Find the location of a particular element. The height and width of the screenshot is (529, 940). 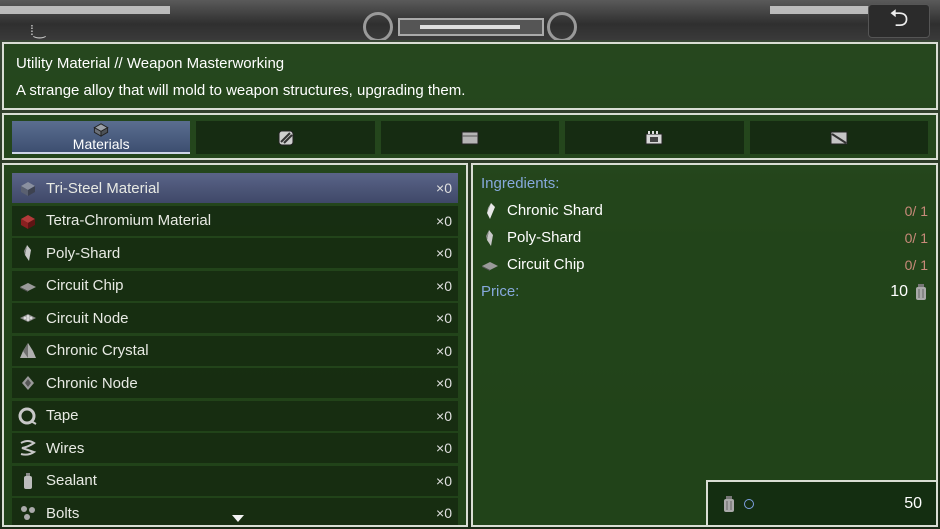

list-item-sealant: Sealant ×0 is located at coordinates (235, 480).